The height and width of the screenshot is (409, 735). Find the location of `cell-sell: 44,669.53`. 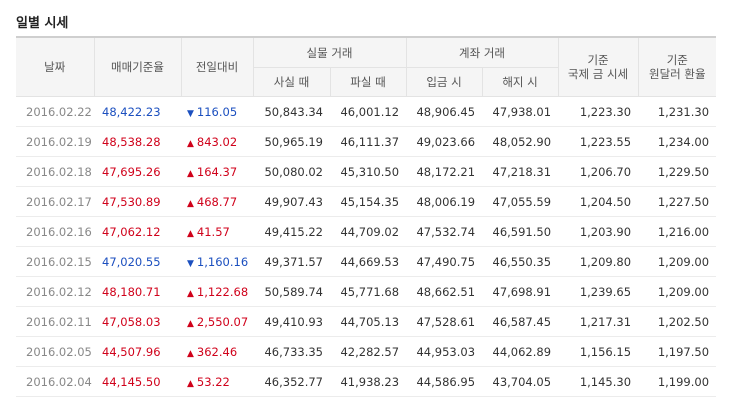

cell-sell: 44,669.53 is located at coordinates (368, 261).